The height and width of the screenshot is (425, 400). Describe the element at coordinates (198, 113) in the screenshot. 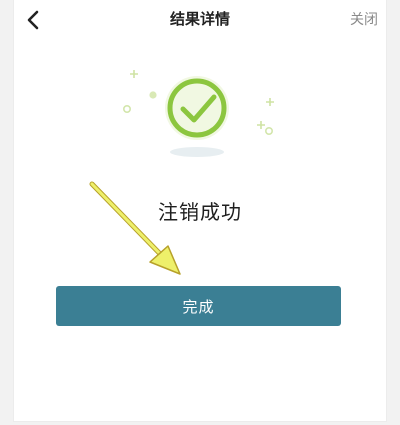

I see `success-check-icon` at that location.